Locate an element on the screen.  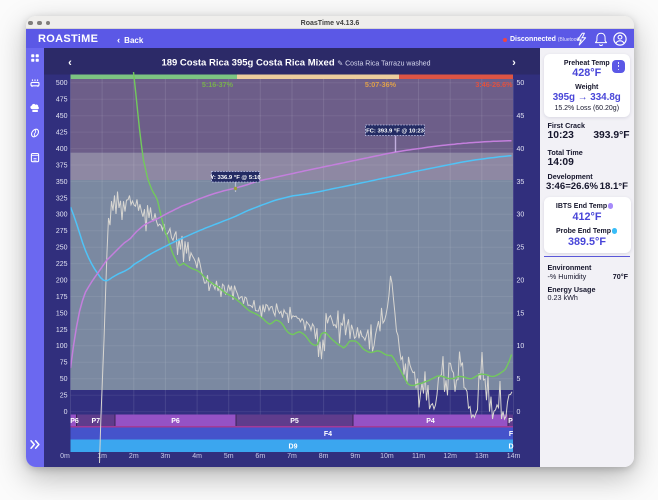
svg-text: FC: 393.9 °F @ 10:23 is located at coordinates (395, 132).